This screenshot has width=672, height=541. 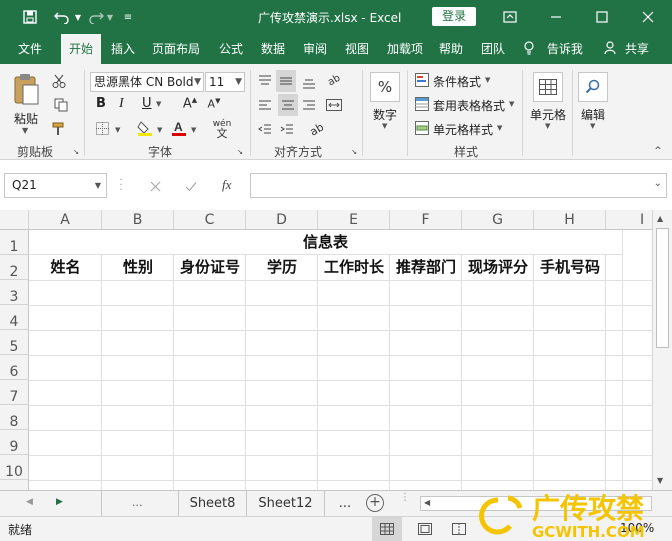 What do you see at coordinates (128, 17) in the screenshot?
I see `customize-toolbar-icon: ≡` at bounding box center [128, 17].